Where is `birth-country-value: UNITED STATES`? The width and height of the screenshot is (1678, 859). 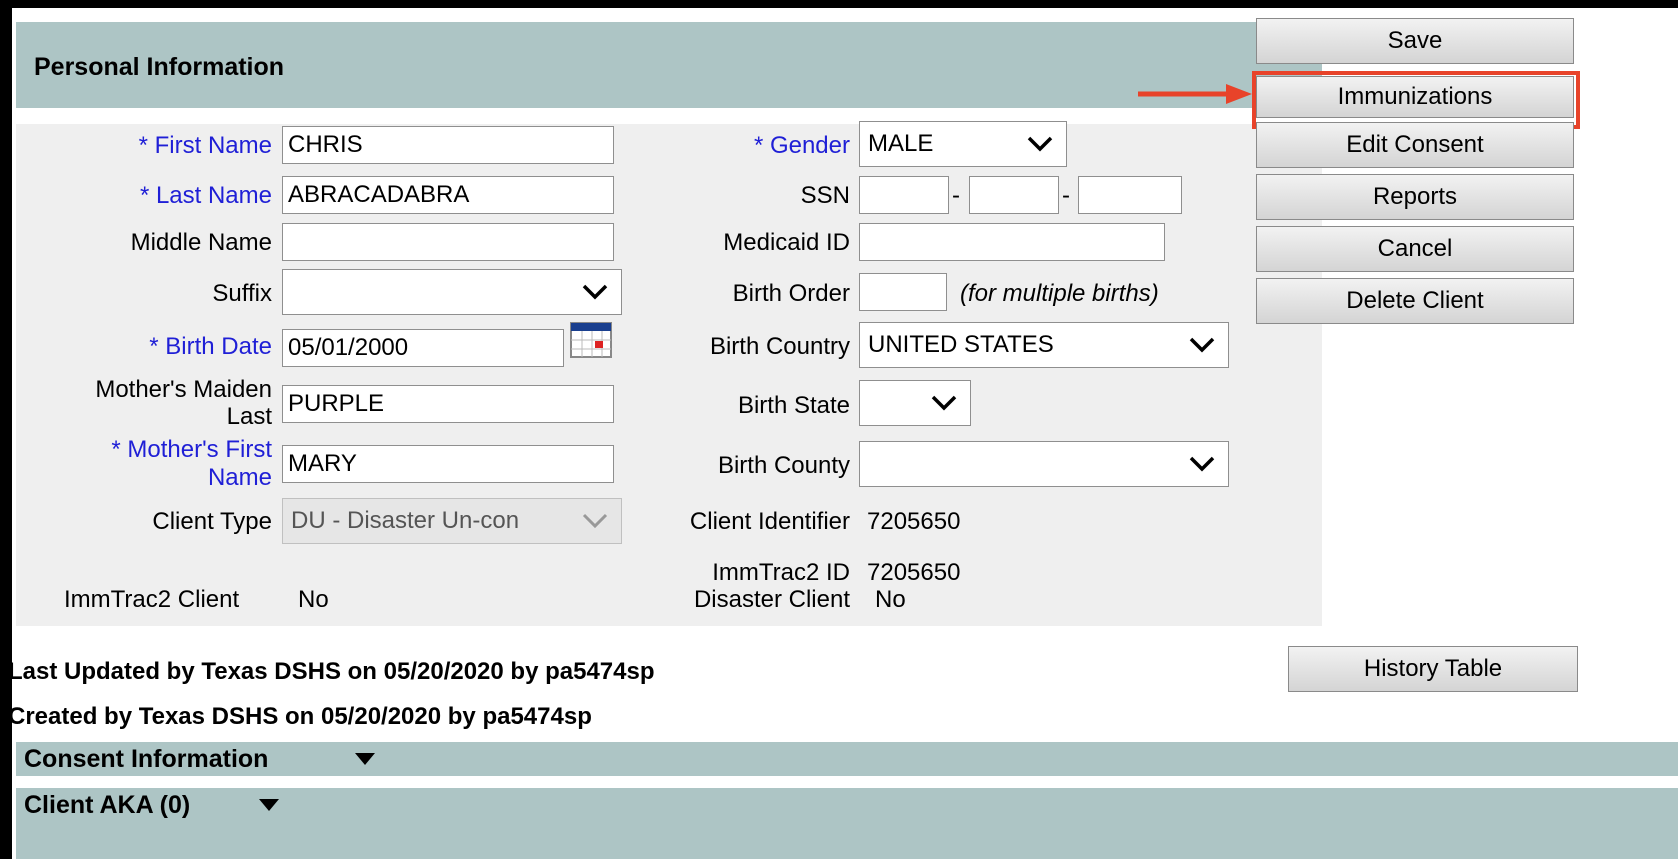
birth-country-value: UNITED STATES is located at coordinates (961, 344).